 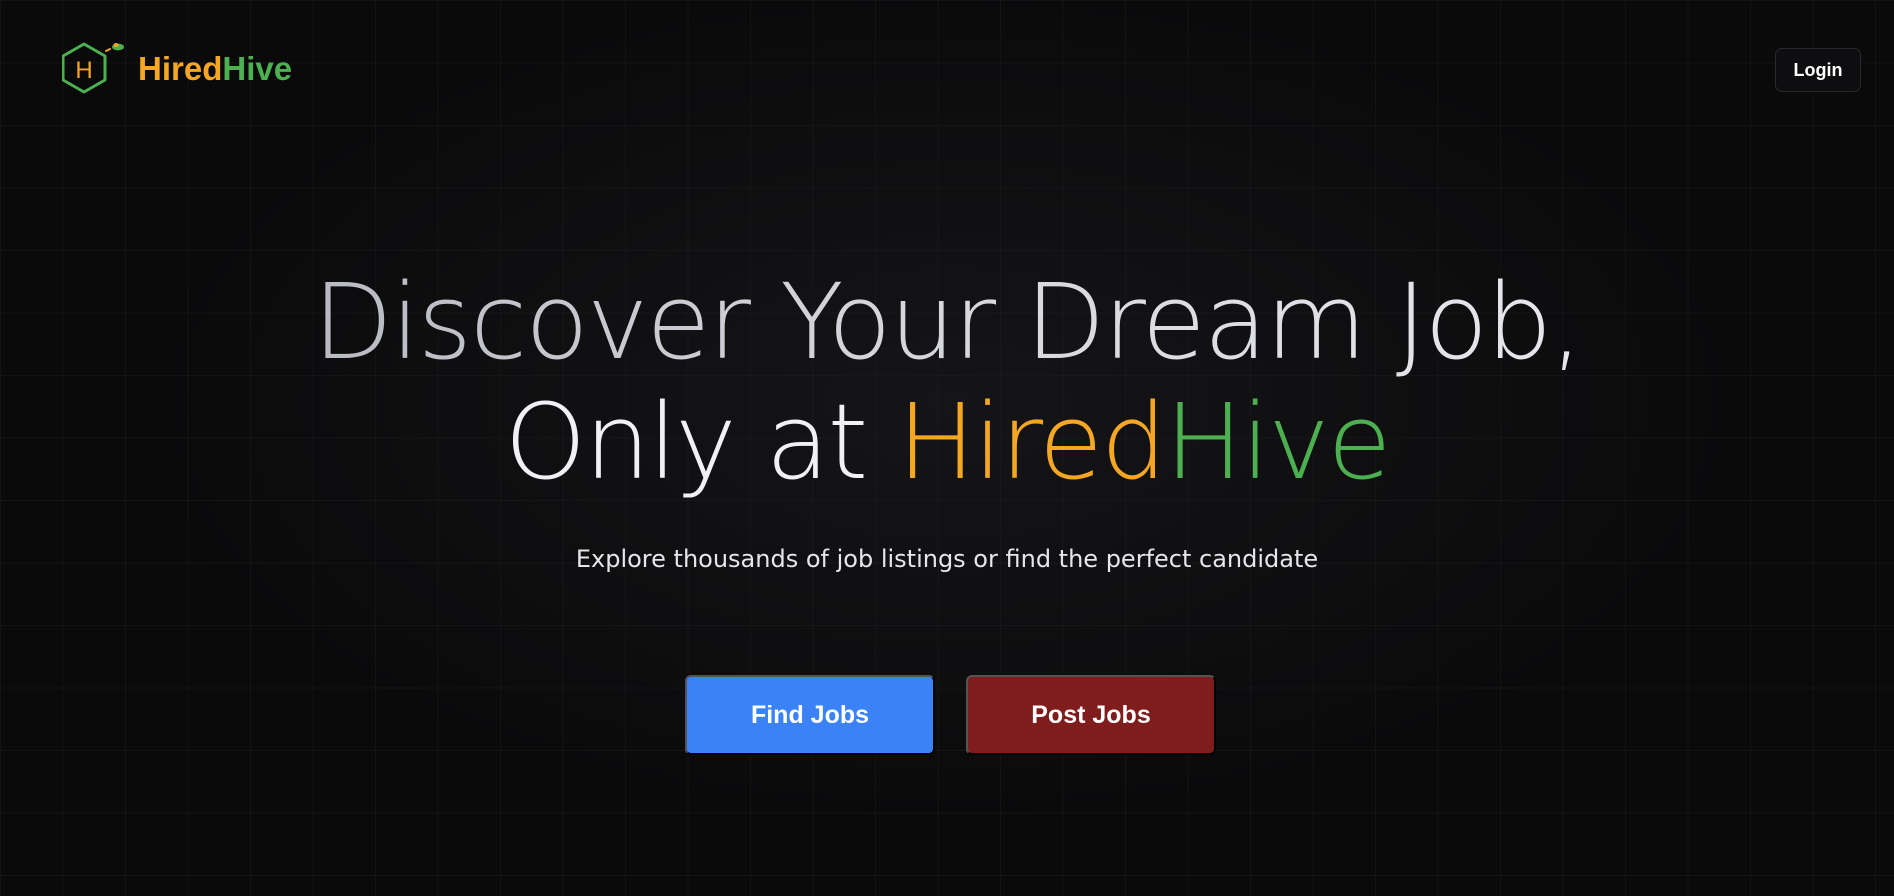 I want to click on login-button: Login, so click(x=1818, y=70).